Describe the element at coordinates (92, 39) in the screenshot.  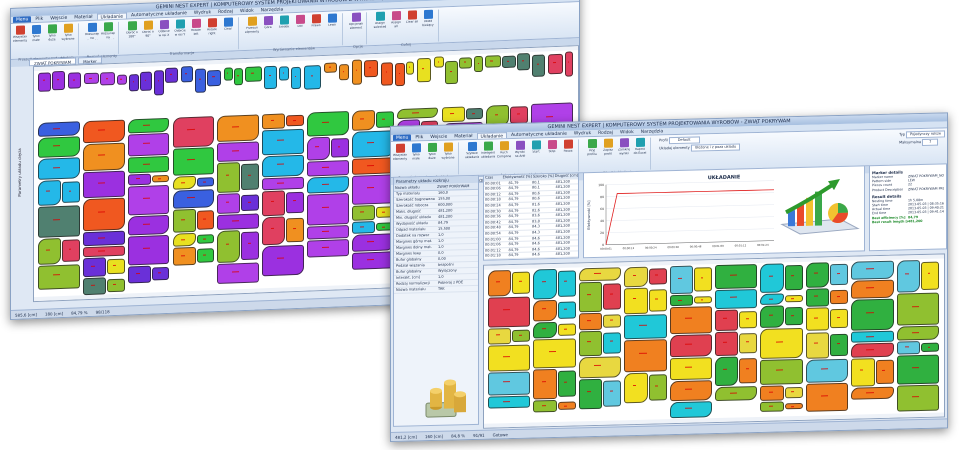
I see `ribbon-button: Rozsunięcie na długość` at that location.